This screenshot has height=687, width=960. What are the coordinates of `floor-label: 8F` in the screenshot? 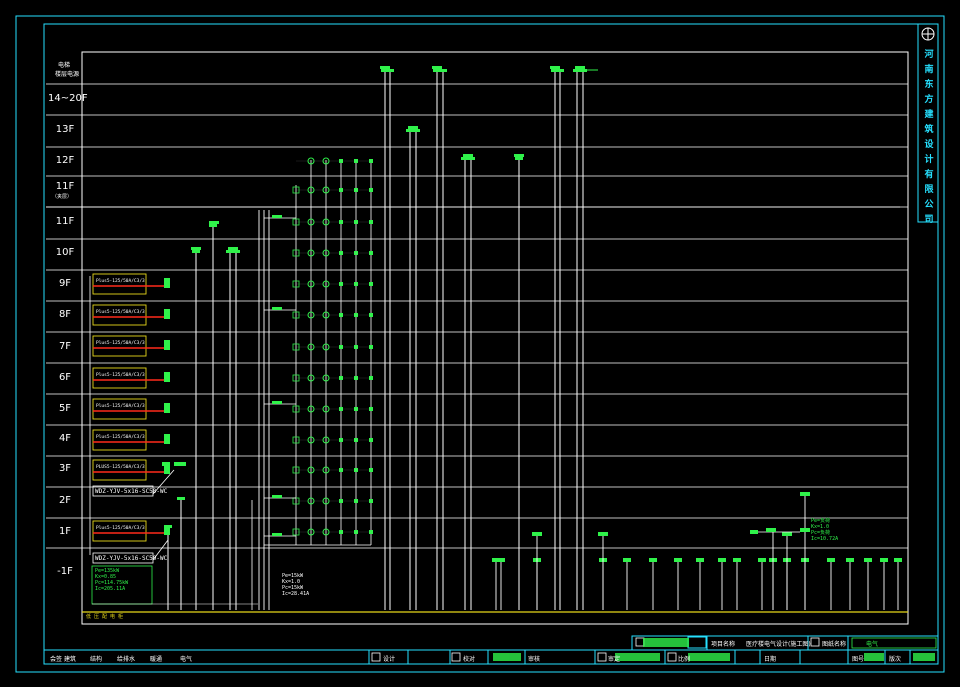 It's located at (65, 314).